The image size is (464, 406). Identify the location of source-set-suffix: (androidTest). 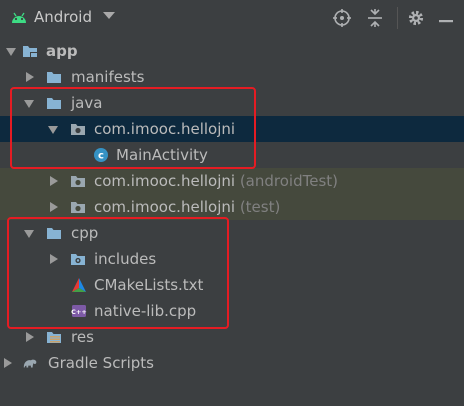
(288, 181).